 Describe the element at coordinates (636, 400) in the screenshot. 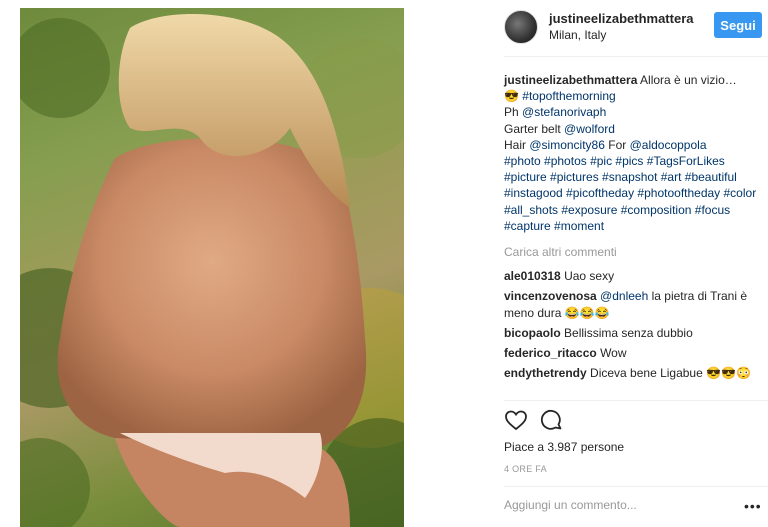

I see `actions-divider` at that location.